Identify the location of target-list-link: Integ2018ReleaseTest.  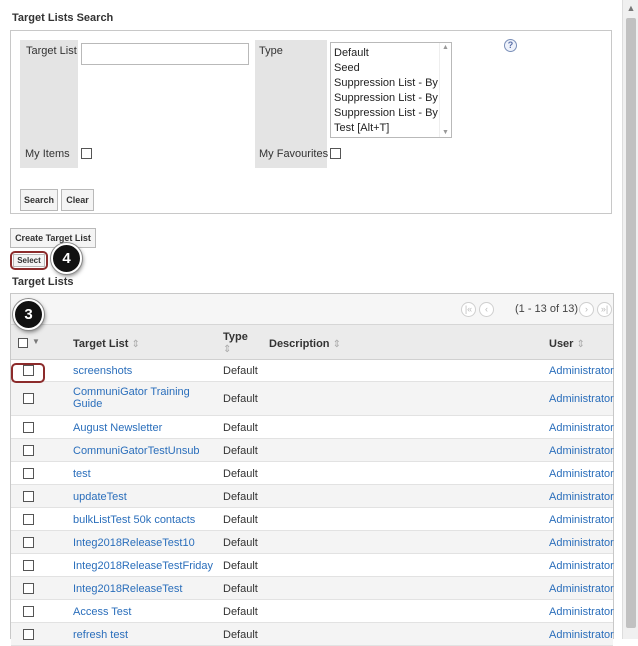
(143, 589).